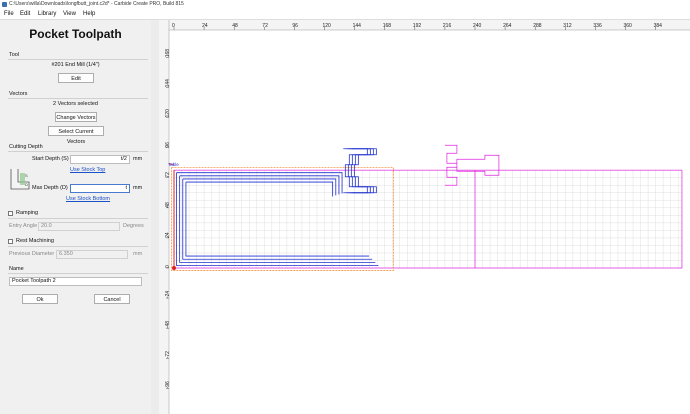 Image resolution: width=690 pixels, height=414 pixels. Describe the element at coordinates (168, 354) in the screenshot. I see `vruler-label: -72` at that location.